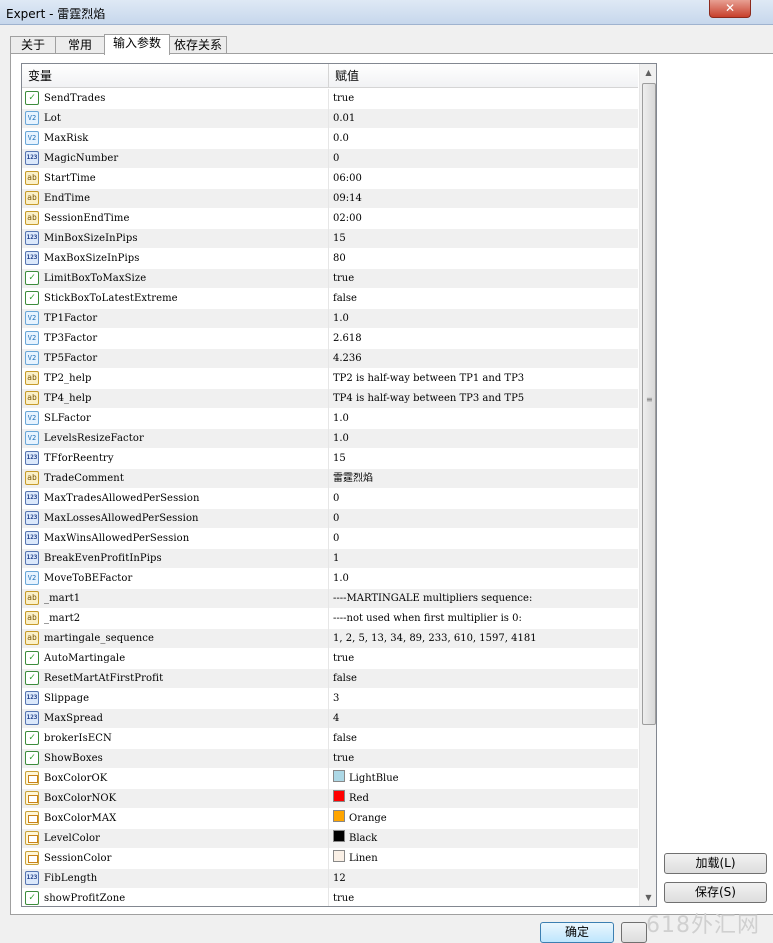 This screenshot has width=773, height=943. I want to click on table-row: 123 MinBoxSizeInPips 15, so click(330, 239).